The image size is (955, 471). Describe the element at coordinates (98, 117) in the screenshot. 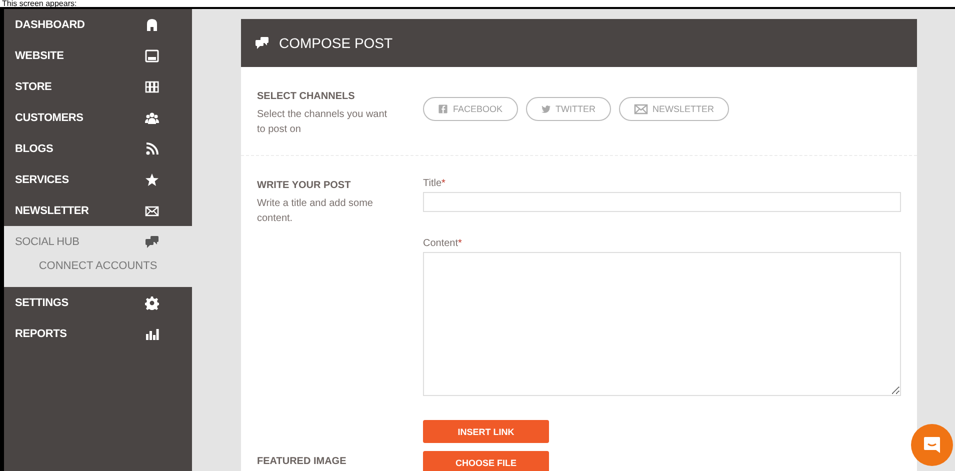

I see `sidebar-item: CUSTOMERS` at that location.